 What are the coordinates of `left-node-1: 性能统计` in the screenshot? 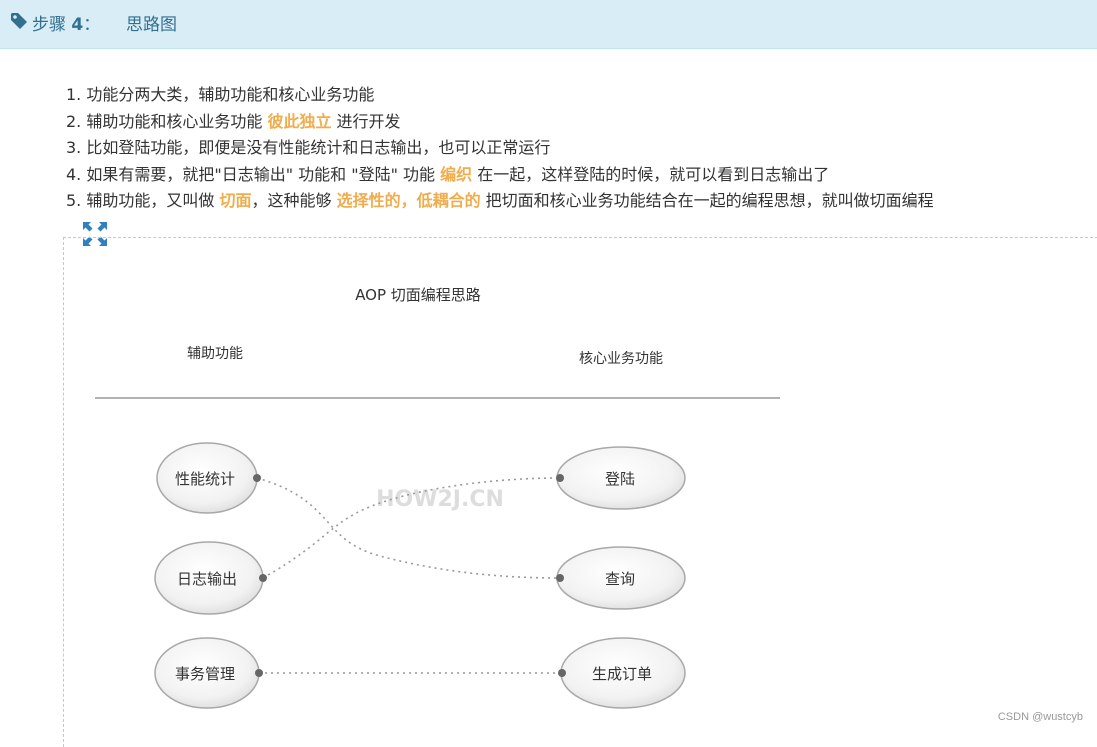 It's located at (207, 478).